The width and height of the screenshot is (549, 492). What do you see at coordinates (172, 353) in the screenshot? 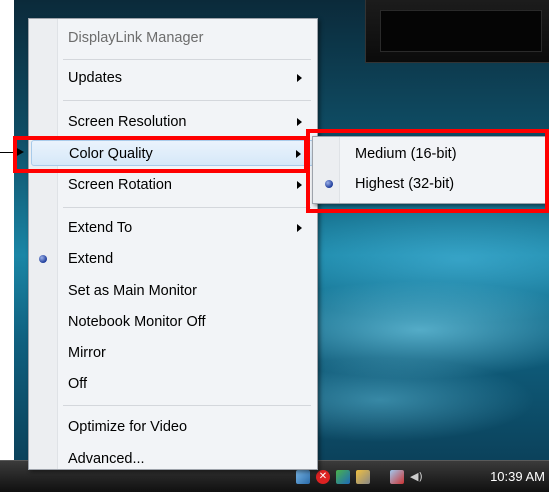
I see `menu-item-mirror: Mirror` at bounding box center [172, 353].